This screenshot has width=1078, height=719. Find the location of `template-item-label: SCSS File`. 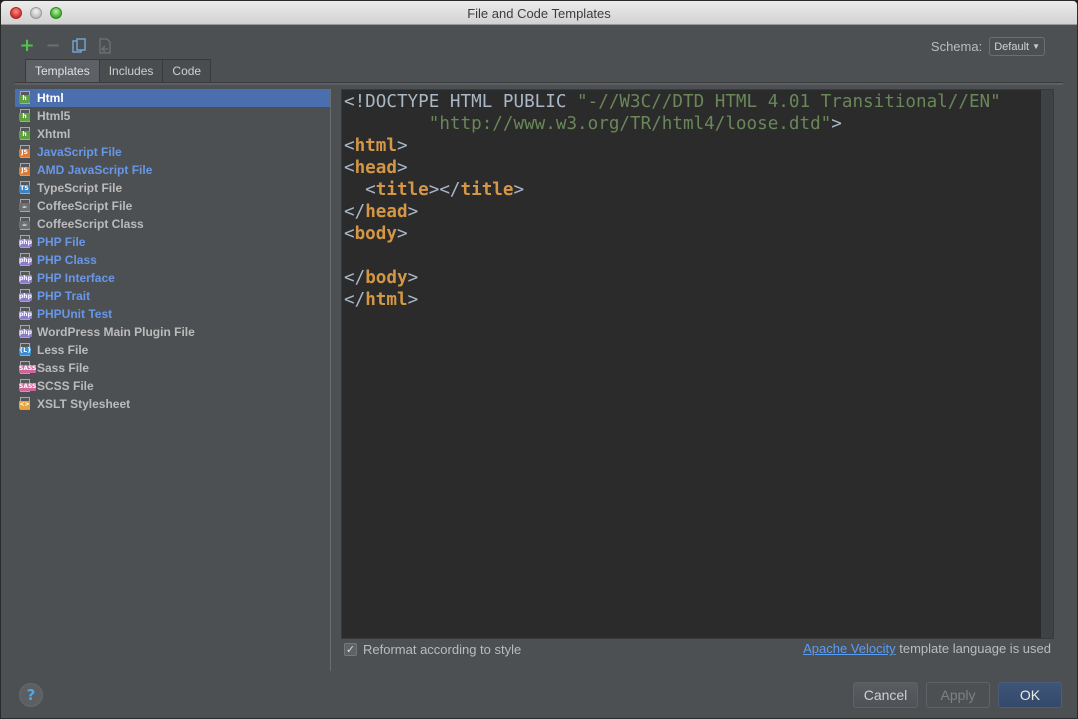

template-item-label: SCSS File is located at coordinates (65, 386).